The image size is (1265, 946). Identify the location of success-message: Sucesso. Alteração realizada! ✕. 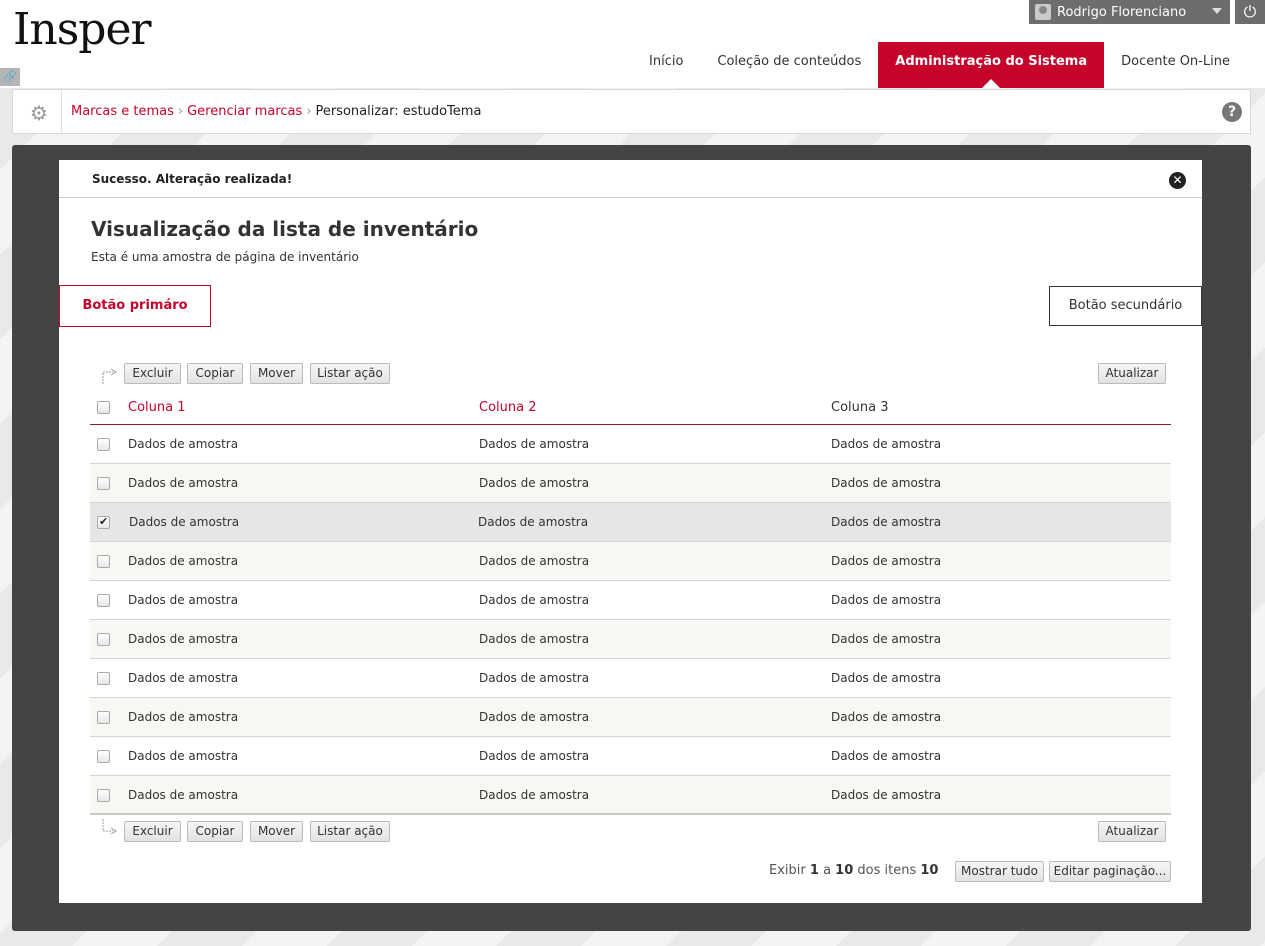
(630, 179).